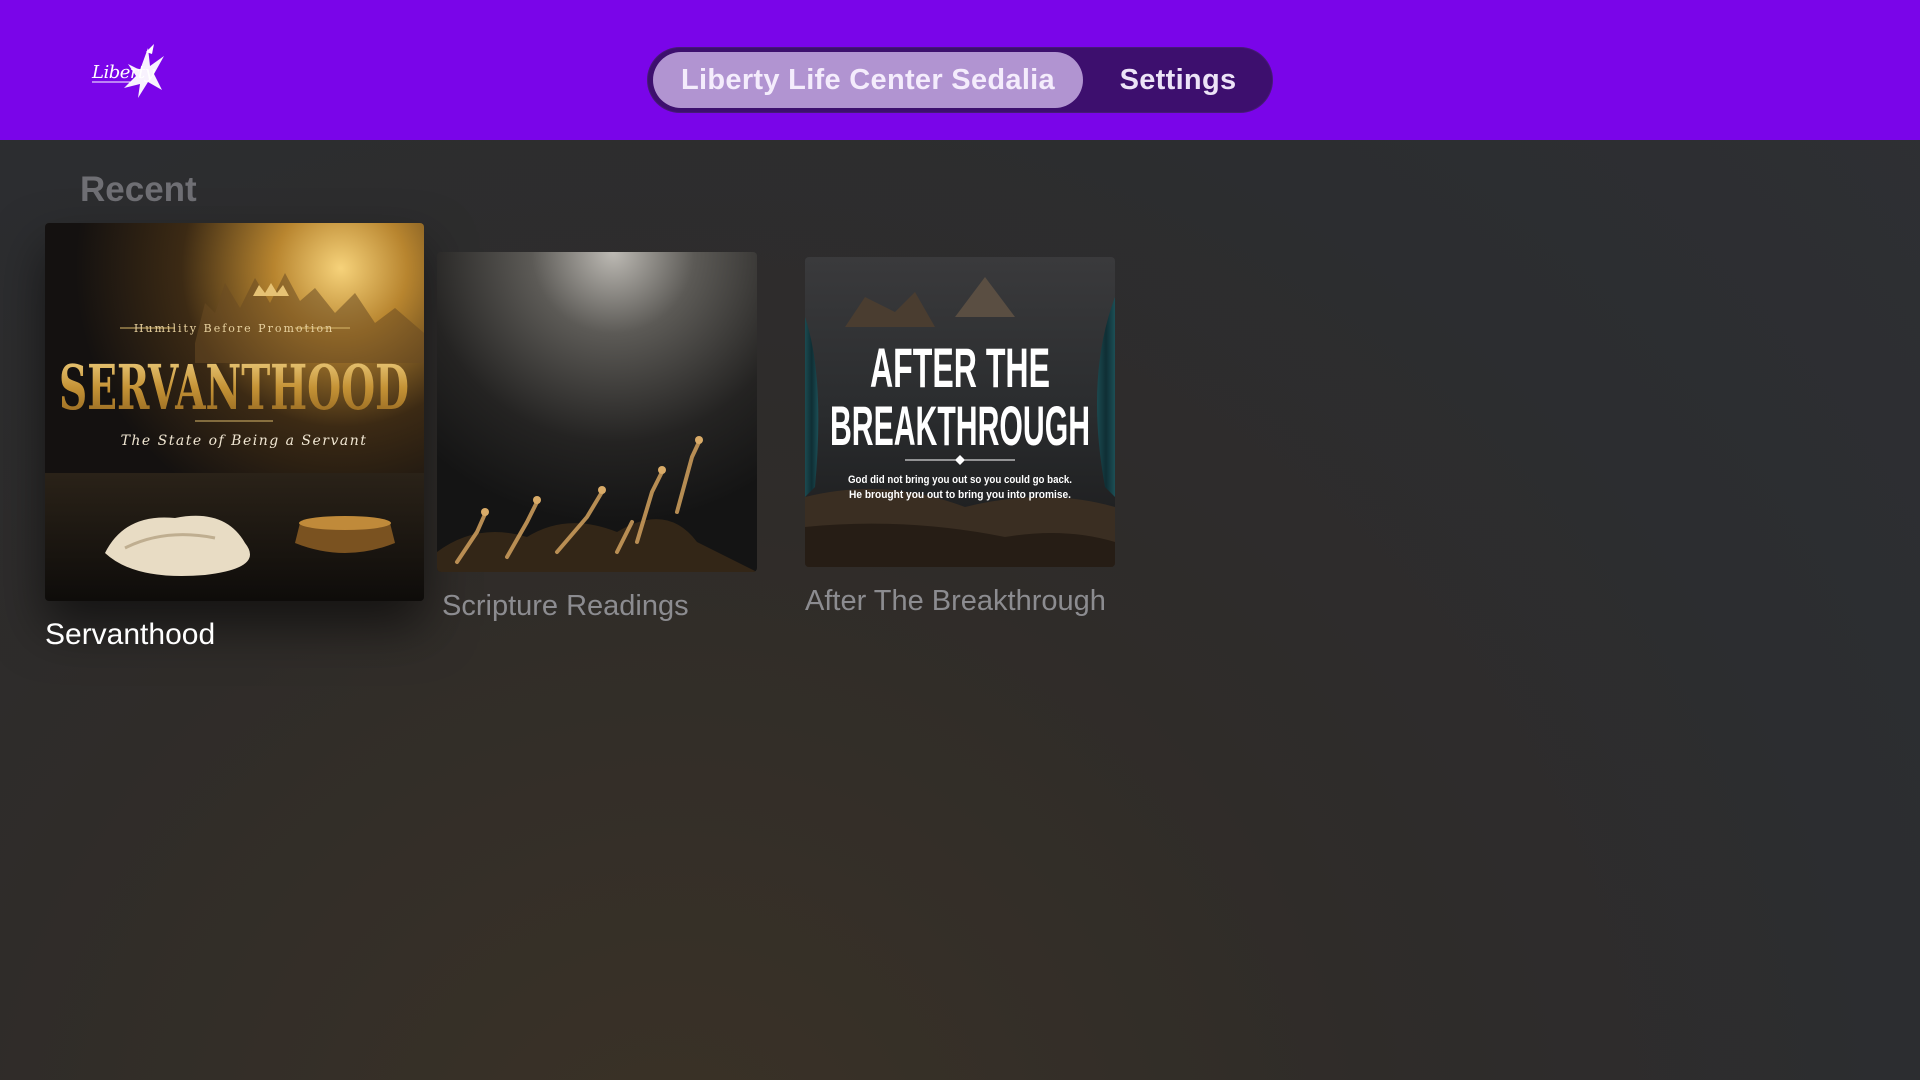  I want to click on tab-liberty-life-center-sedalia: Liberty Life Center Sedalia, so click(868, 80).